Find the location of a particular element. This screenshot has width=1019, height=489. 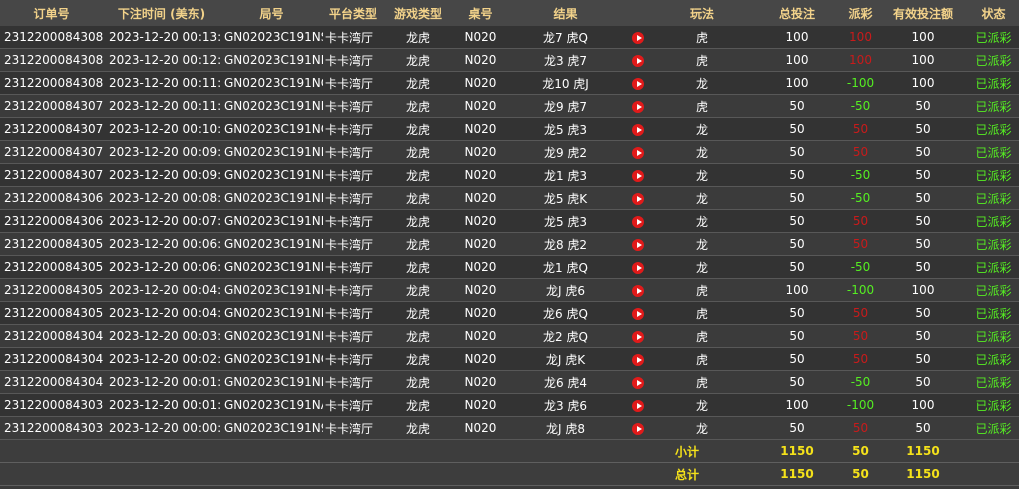

cell-bet-time: 2023-12-20 00:03:08 is located at coordinates (161, 336).